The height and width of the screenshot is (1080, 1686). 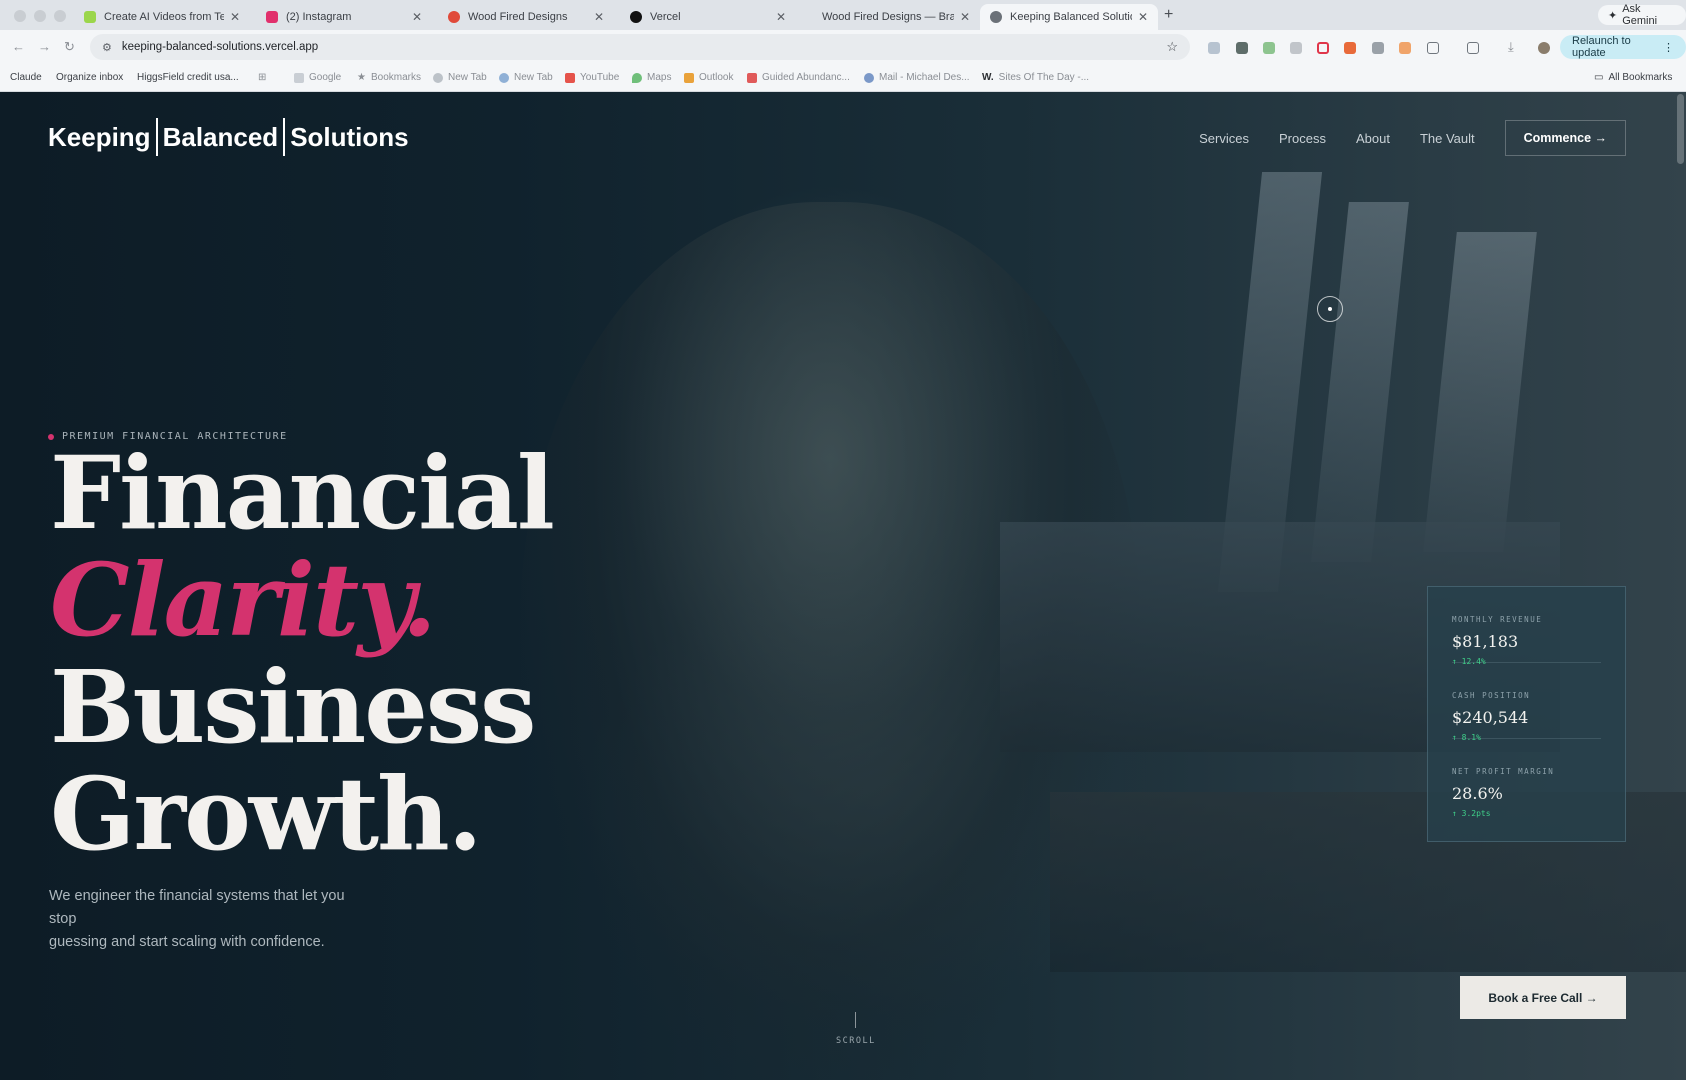 What do you see at coordinates (1543, 997) in the screenshot?
I see `book-free-call-button: Book a Free Call →` at bounding box center [1543, 997].